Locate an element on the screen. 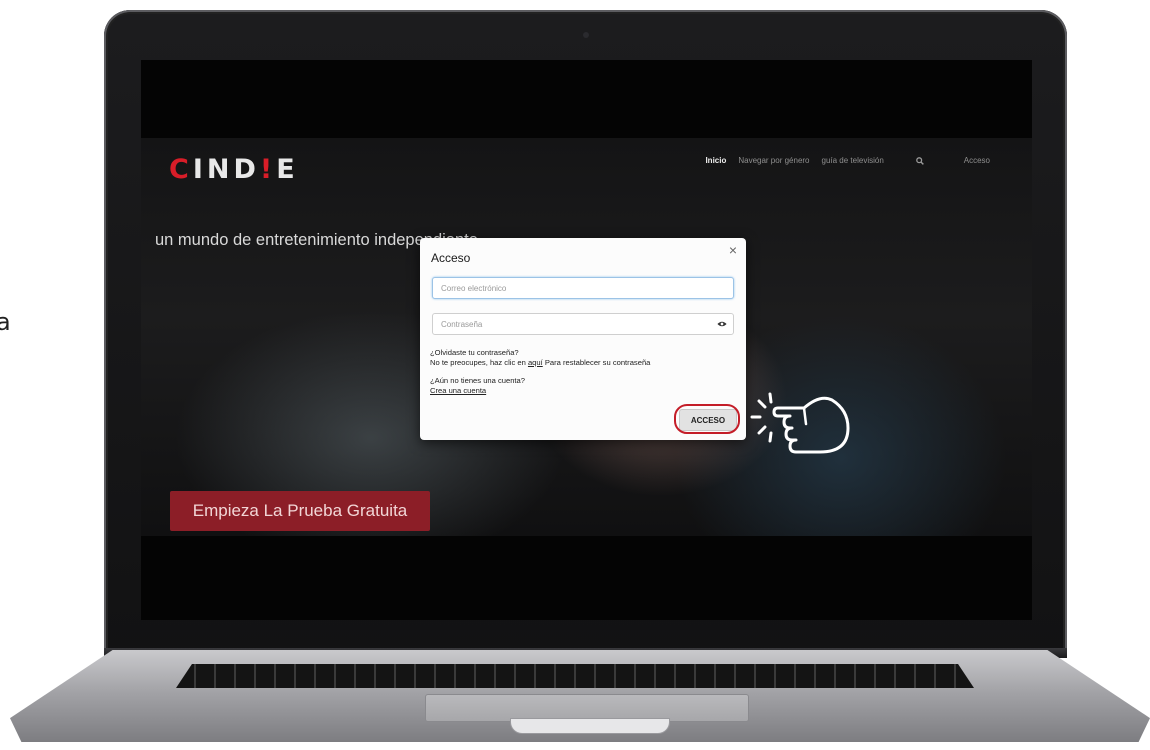 This screenshot has width=1150, height=750. logo-bang: ! is located at coordinates (268, 169).